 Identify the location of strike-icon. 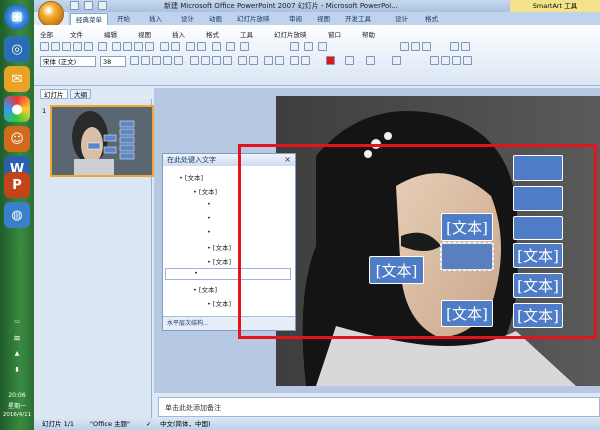
(178, 60).